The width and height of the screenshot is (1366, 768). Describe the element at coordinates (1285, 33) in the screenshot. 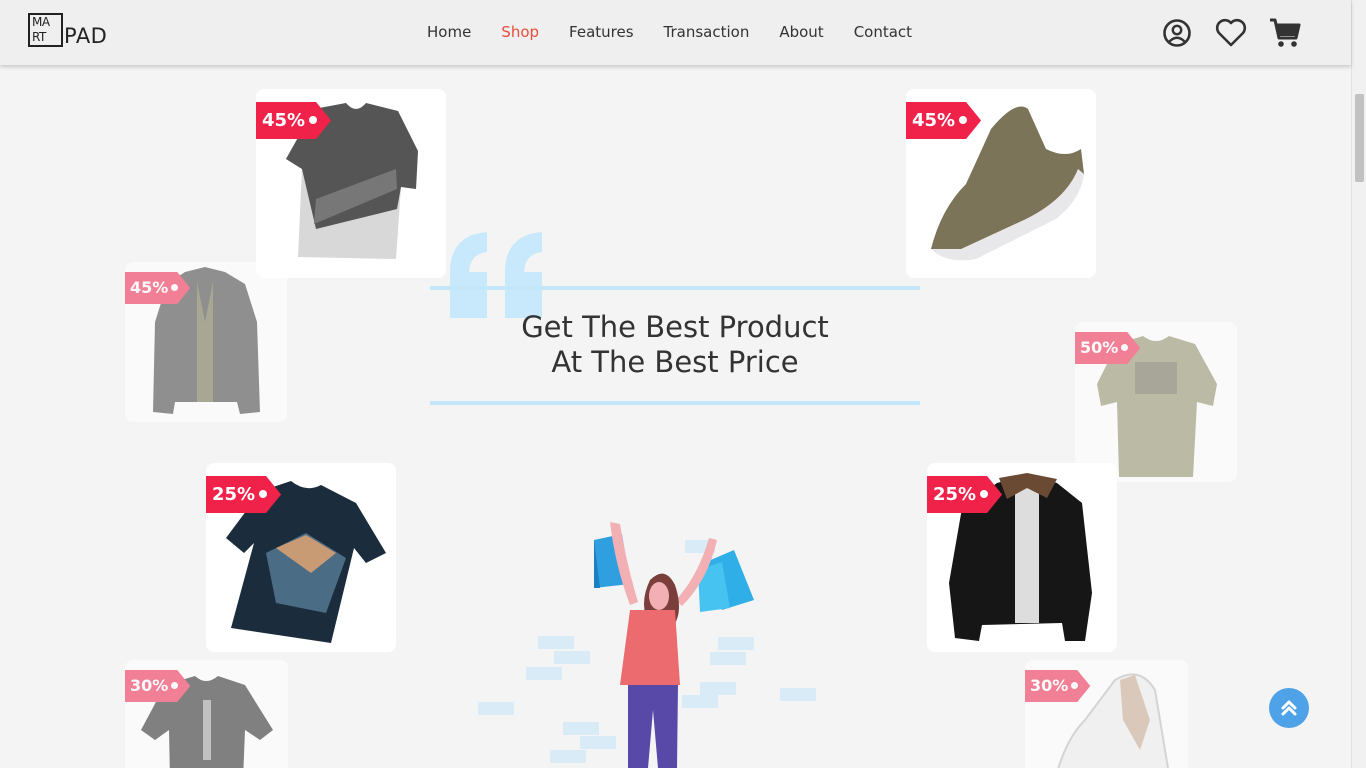

I see `cart-icon` at that location.